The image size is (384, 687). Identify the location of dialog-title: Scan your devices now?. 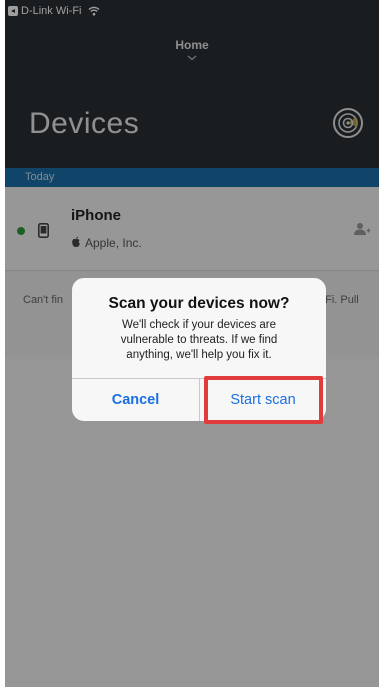
(199, 303).